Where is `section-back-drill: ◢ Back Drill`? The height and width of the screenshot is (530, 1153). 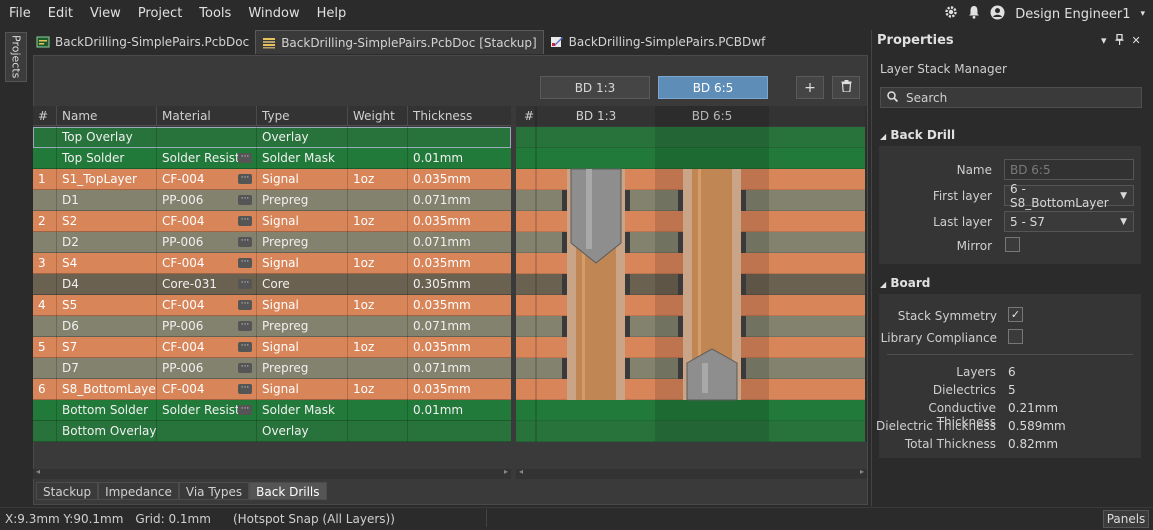 section-back-drill: ◢ Back Drill is located at coordinates (917, 135).